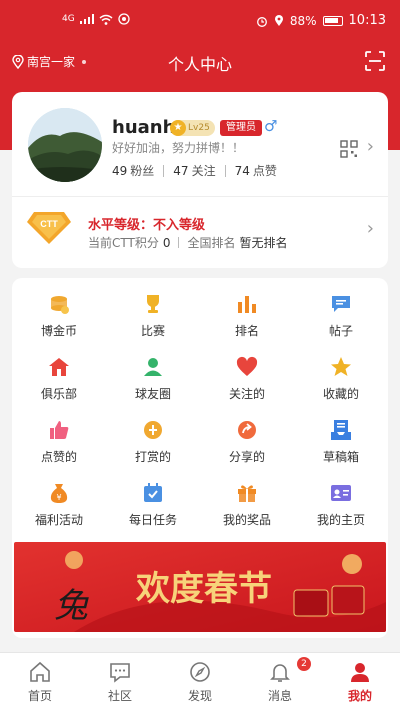 The image size is (400, 710). I want to click on tab-chat: 社区, so click(120, 681).